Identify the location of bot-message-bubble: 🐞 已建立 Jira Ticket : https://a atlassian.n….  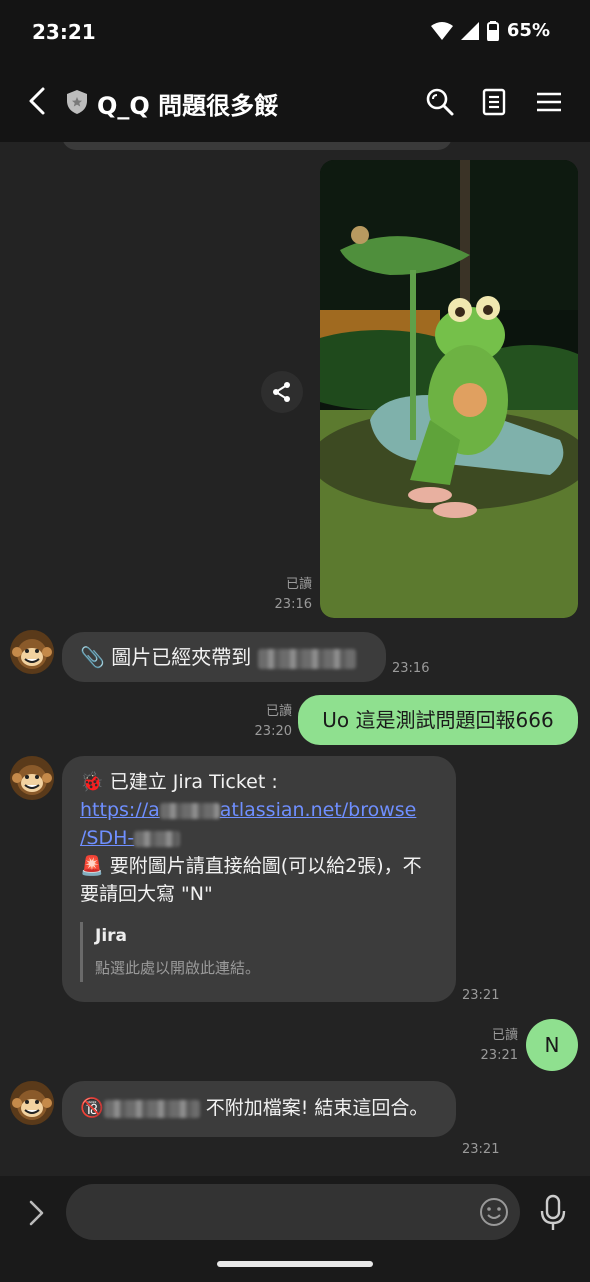
(259, 879).